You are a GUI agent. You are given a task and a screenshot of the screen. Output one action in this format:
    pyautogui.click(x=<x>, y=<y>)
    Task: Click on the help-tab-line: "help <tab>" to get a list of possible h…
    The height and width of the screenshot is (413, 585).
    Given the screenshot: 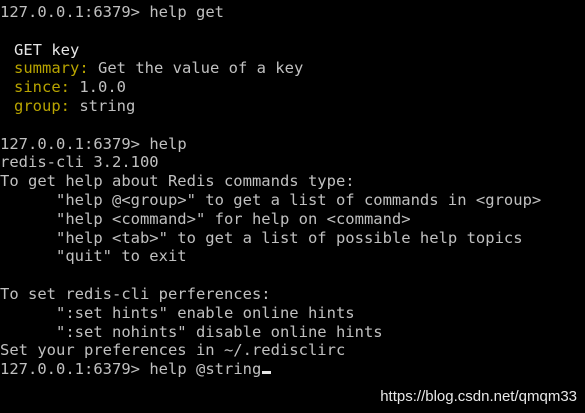 What is the action you would take?
    pyautogui.click(x=261, y=237)
    